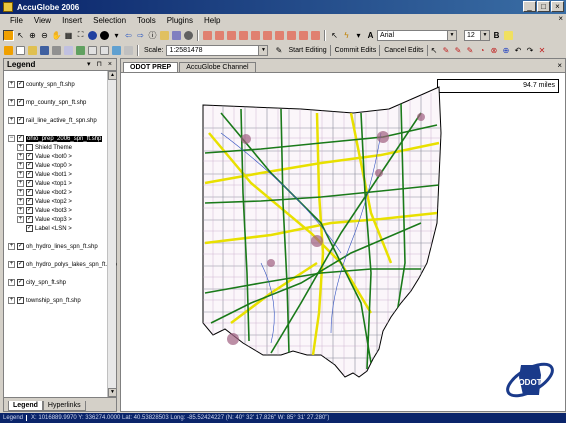 Image resolution: width=566 pixels, height=423 pixels. Describe the element at coordinates (53, 246) in the screenshot. I see `layer-row: + ✓ oh_hydro_lines_spn_ft.shp` at that location.